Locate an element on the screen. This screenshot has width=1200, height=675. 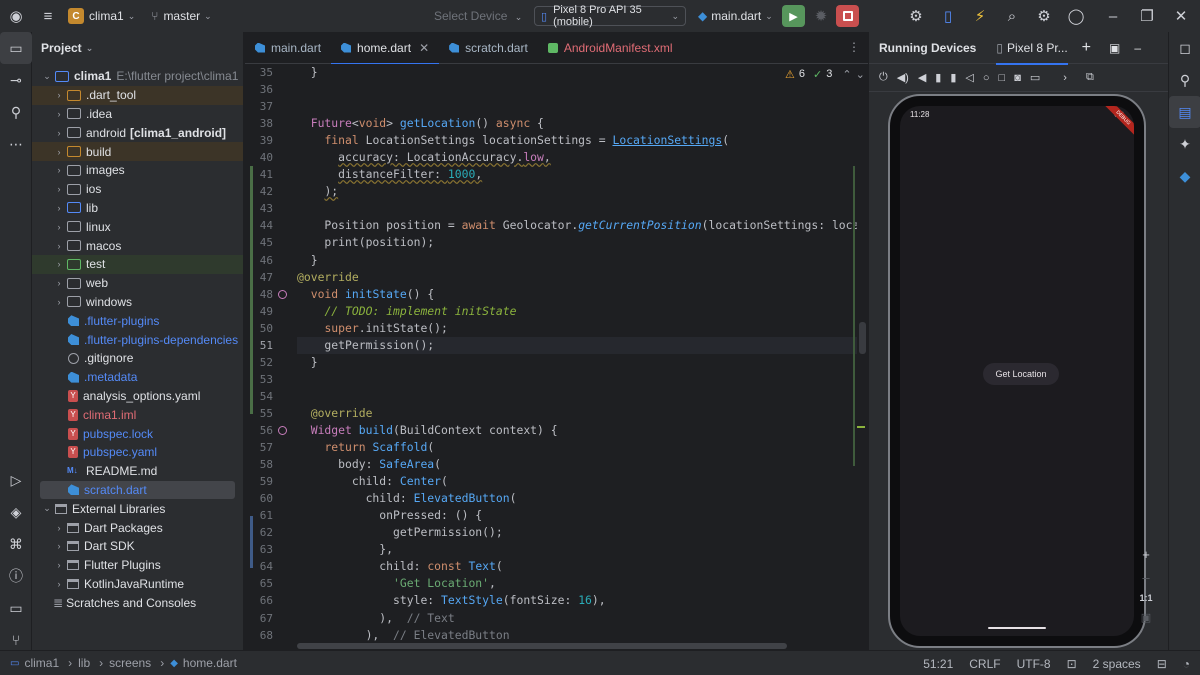
notifications-icon: ◻ is located at coordinates (1184, 48).